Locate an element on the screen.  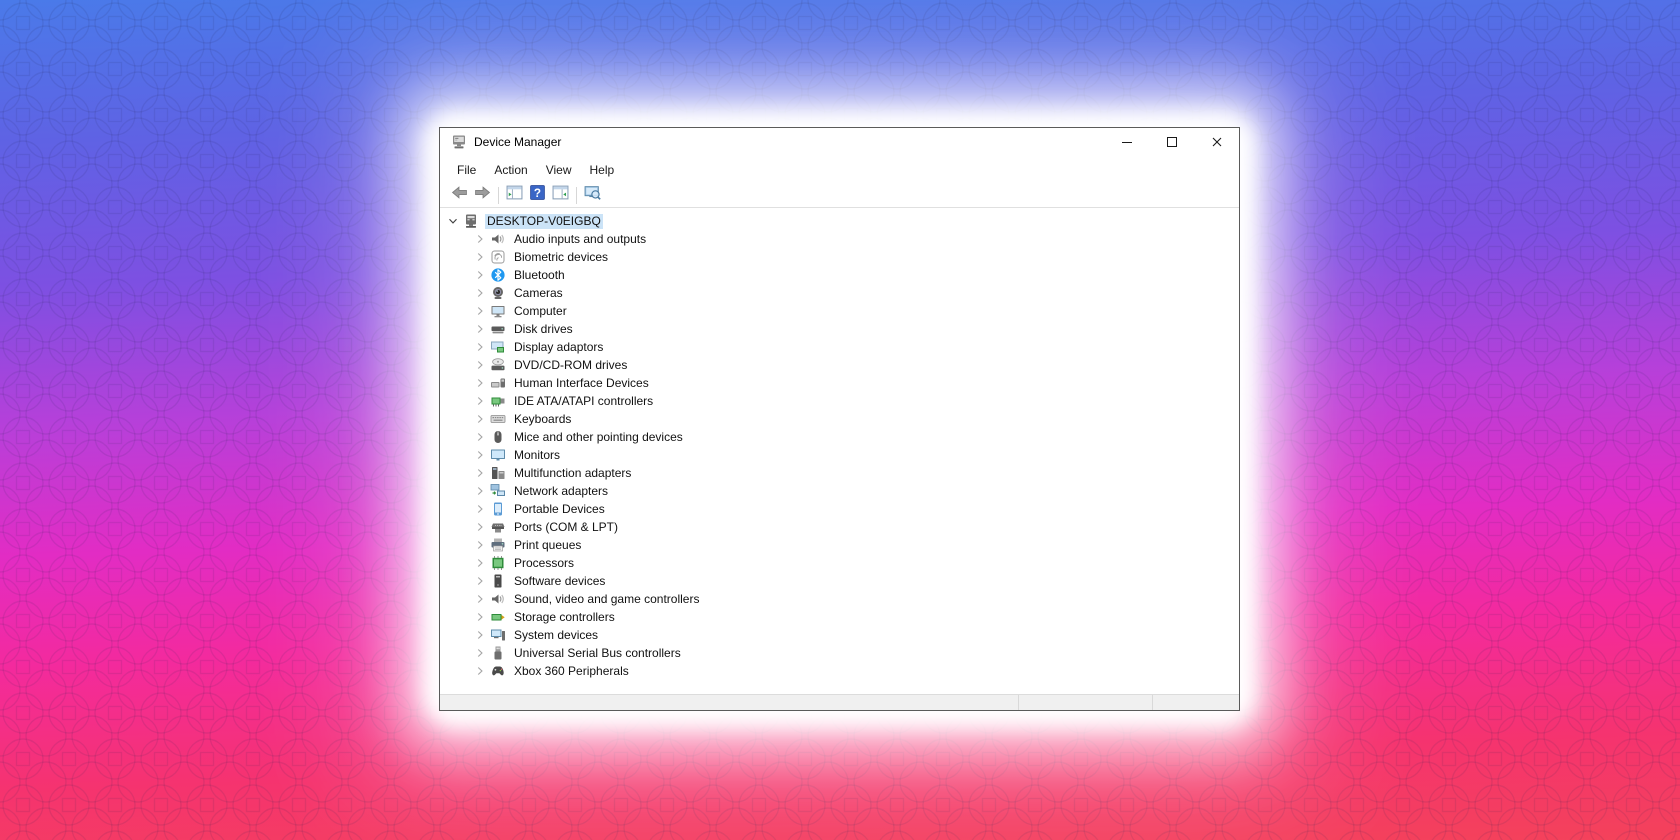
tree-item-label: Xbox 360 Peripherals is located at coordinates (571, 671).